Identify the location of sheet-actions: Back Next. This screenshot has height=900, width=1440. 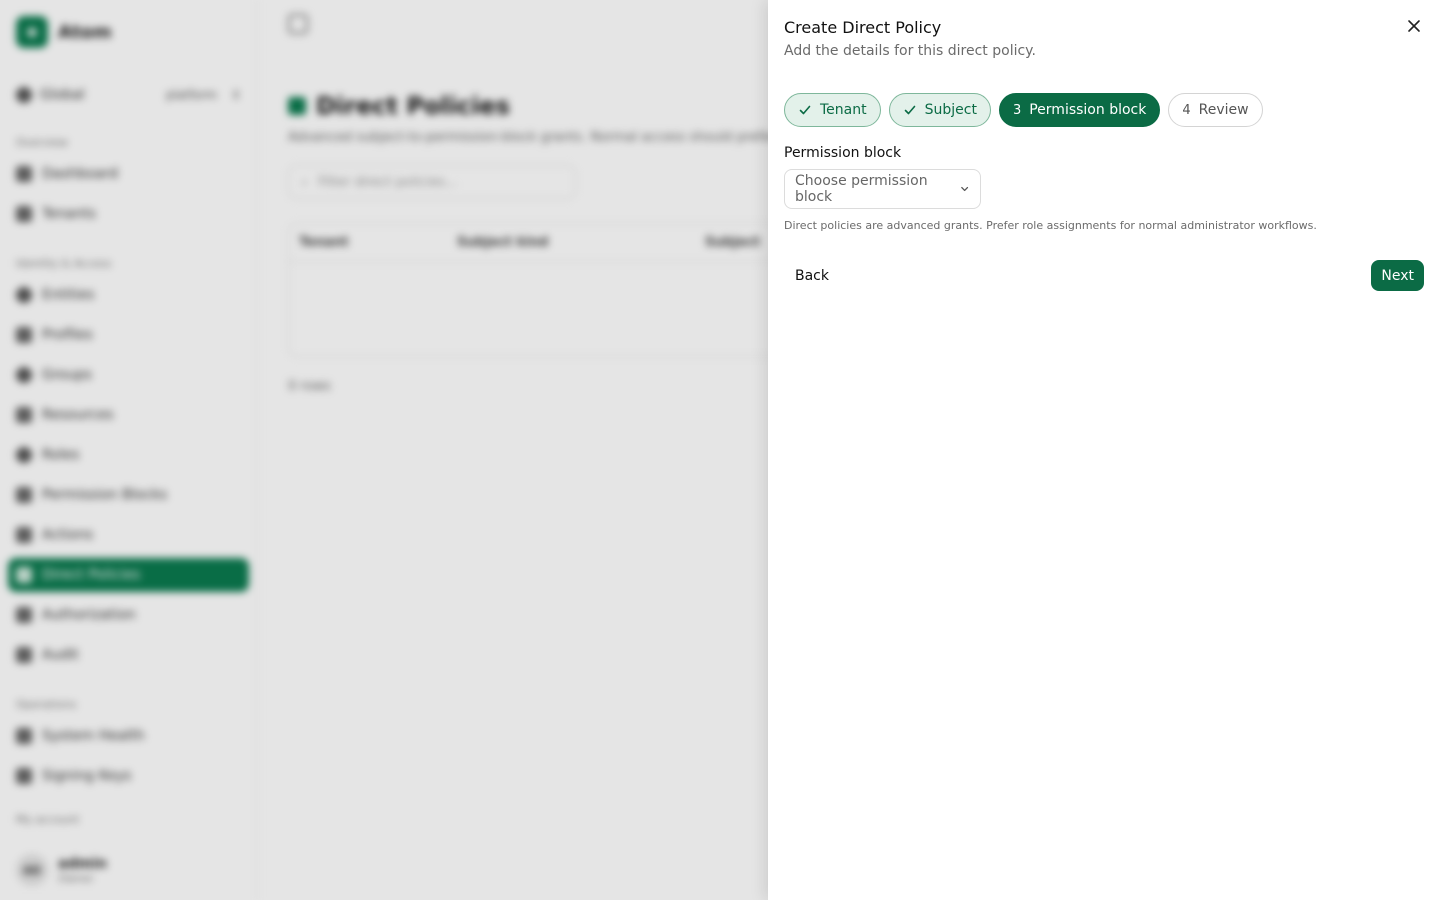
(1104, 275).